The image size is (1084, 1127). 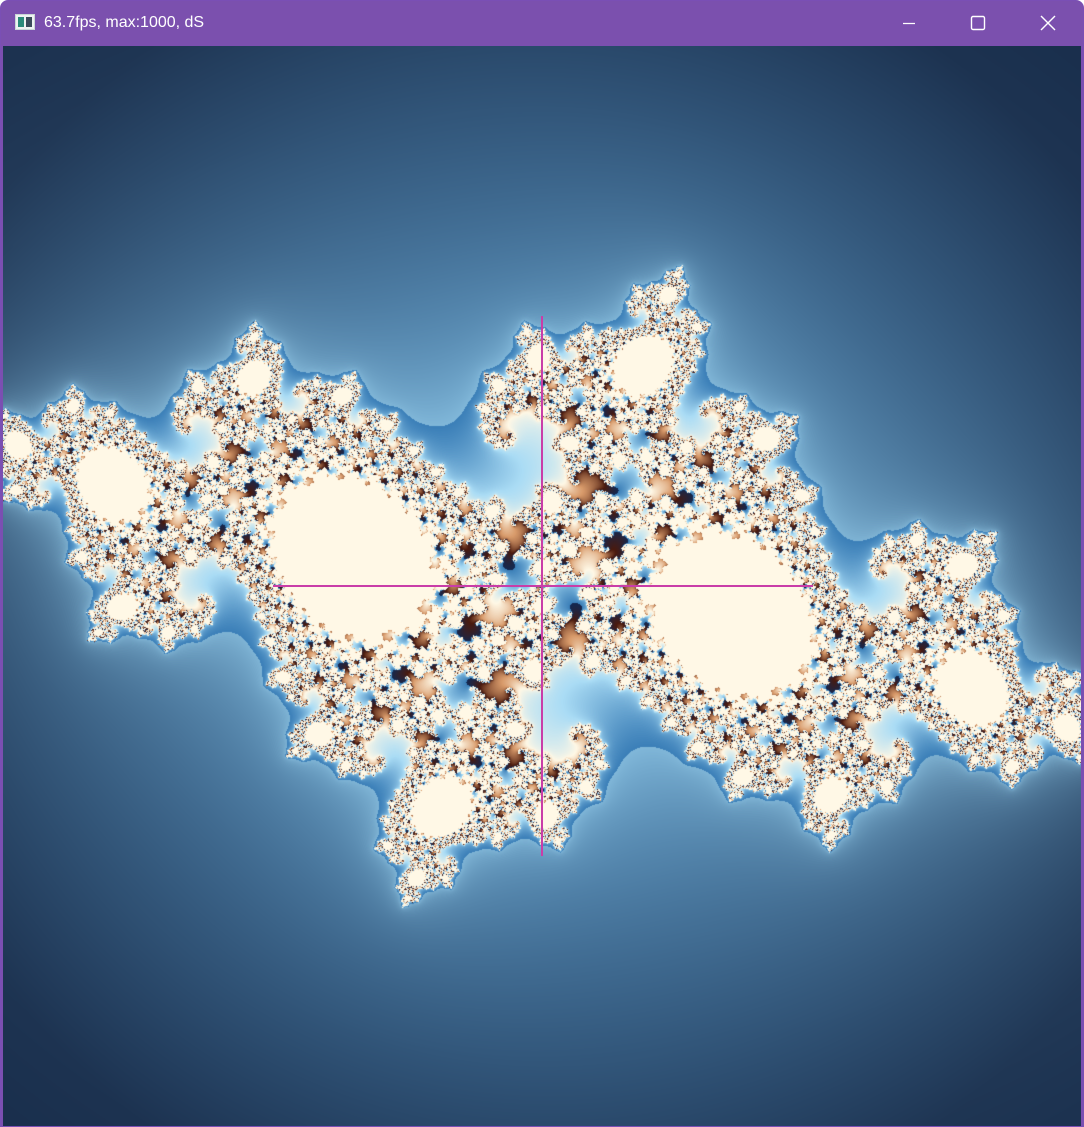 I want to click on close-icon, so click(x=1048, y=23).